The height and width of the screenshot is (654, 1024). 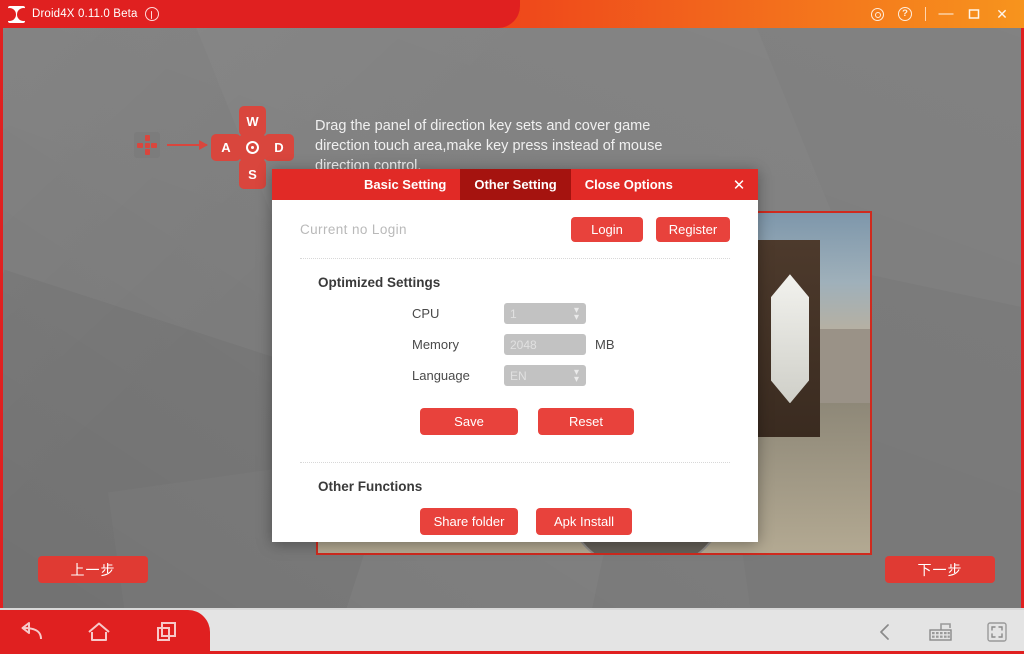 I want to click on memory-label: Memory, so click(x=435, y=344).